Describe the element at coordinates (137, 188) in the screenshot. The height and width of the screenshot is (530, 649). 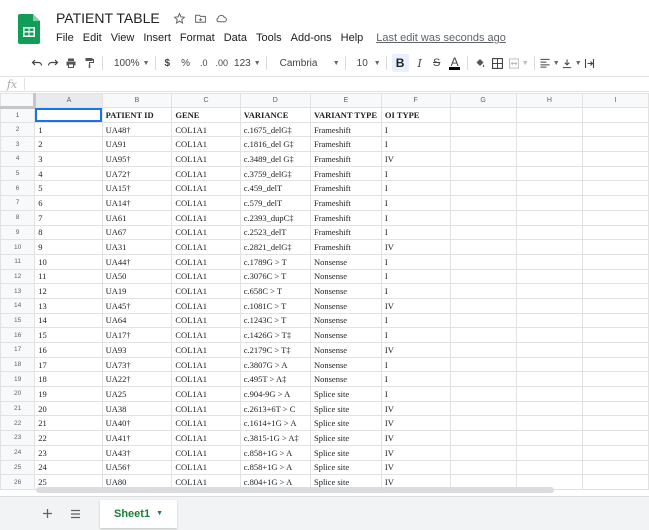
I see `cell: UA15†` at that location.